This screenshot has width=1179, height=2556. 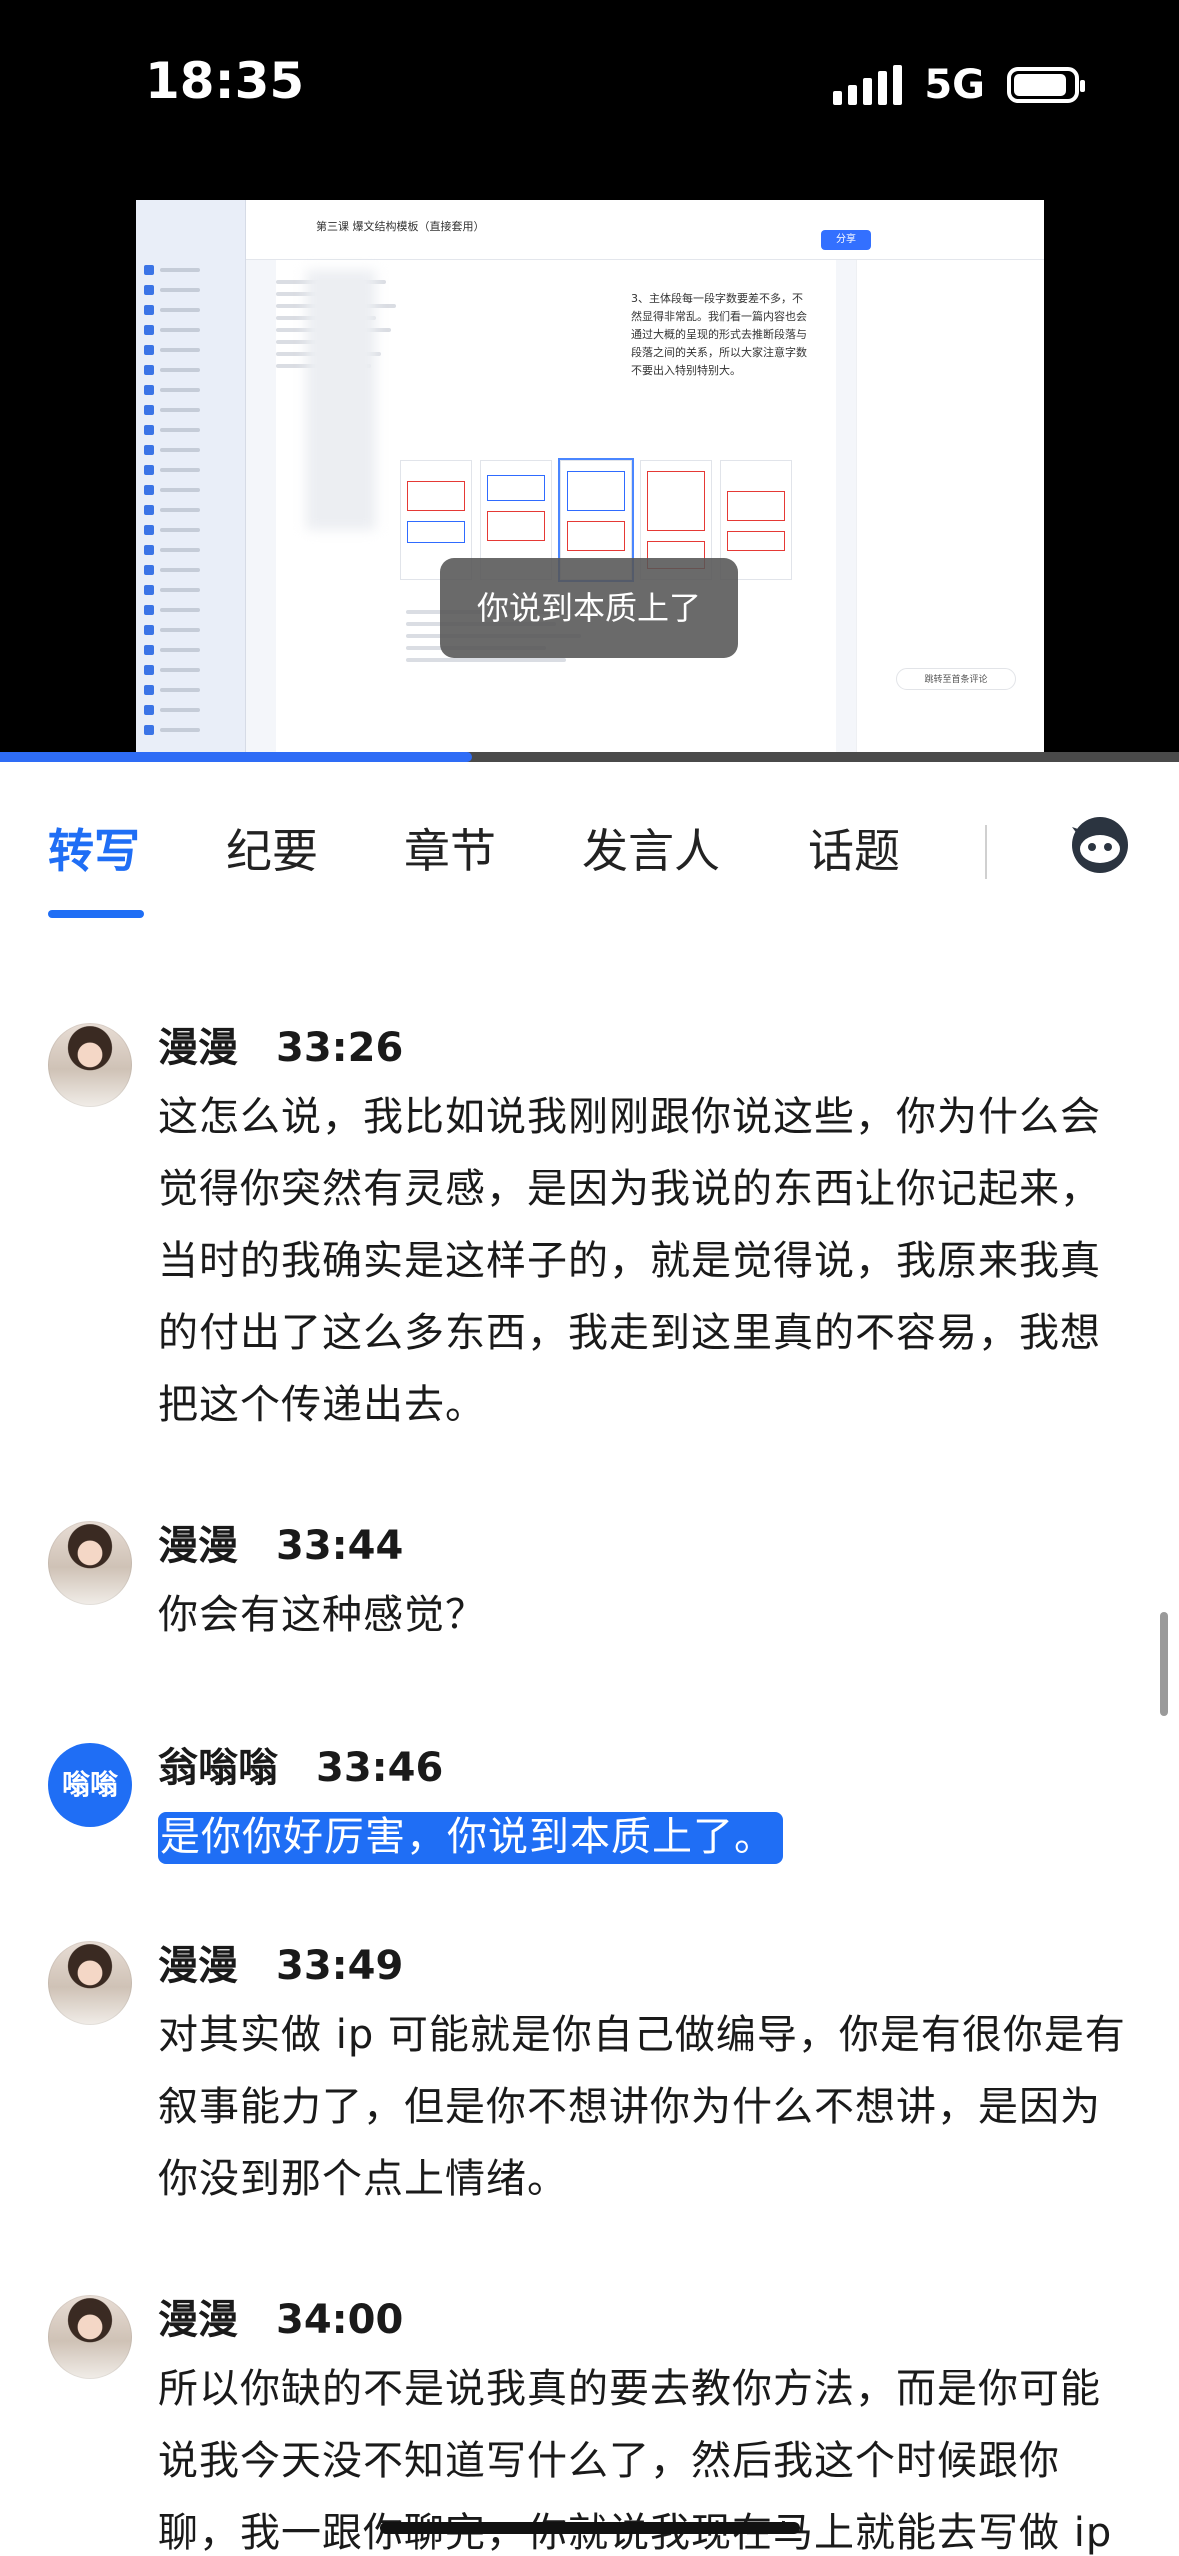 I want to click on timestamp: 33:46, so click(x=379, y=1768).